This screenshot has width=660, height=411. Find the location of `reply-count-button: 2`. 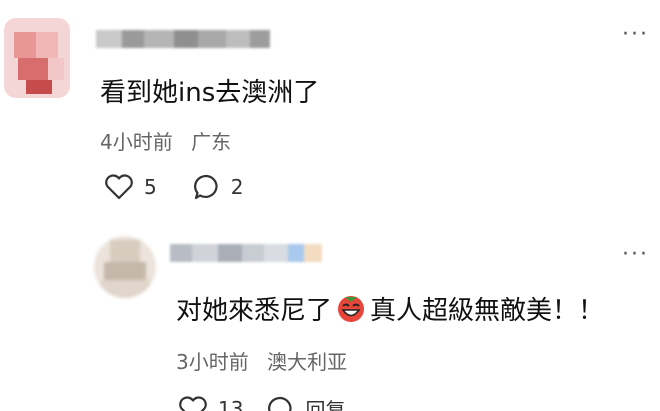

reply-count-button: 2 is located at coordinates (218, 187).